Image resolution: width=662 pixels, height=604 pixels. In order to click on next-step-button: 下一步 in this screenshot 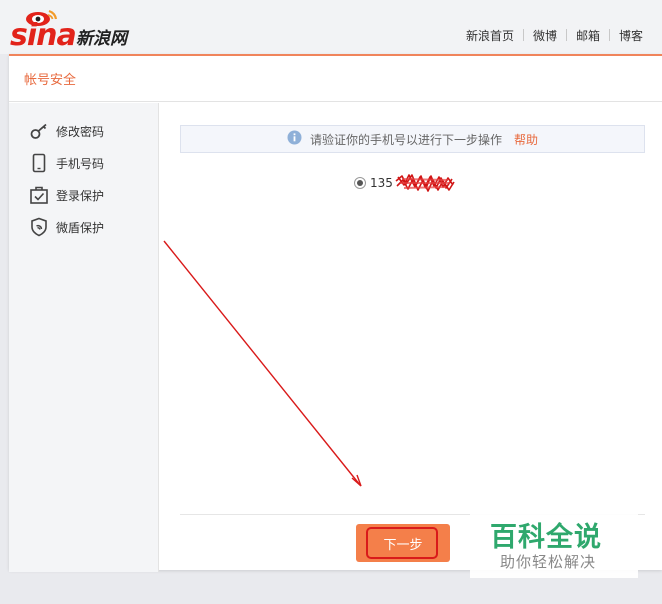, I will do `click(403, 543)`.